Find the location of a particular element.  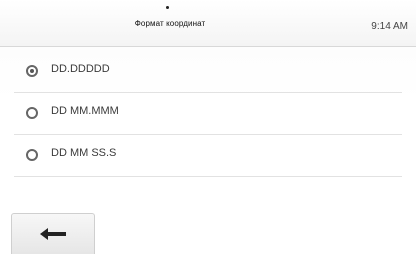

option-label: DD MM.MMM is located at coordinates (85, 111).